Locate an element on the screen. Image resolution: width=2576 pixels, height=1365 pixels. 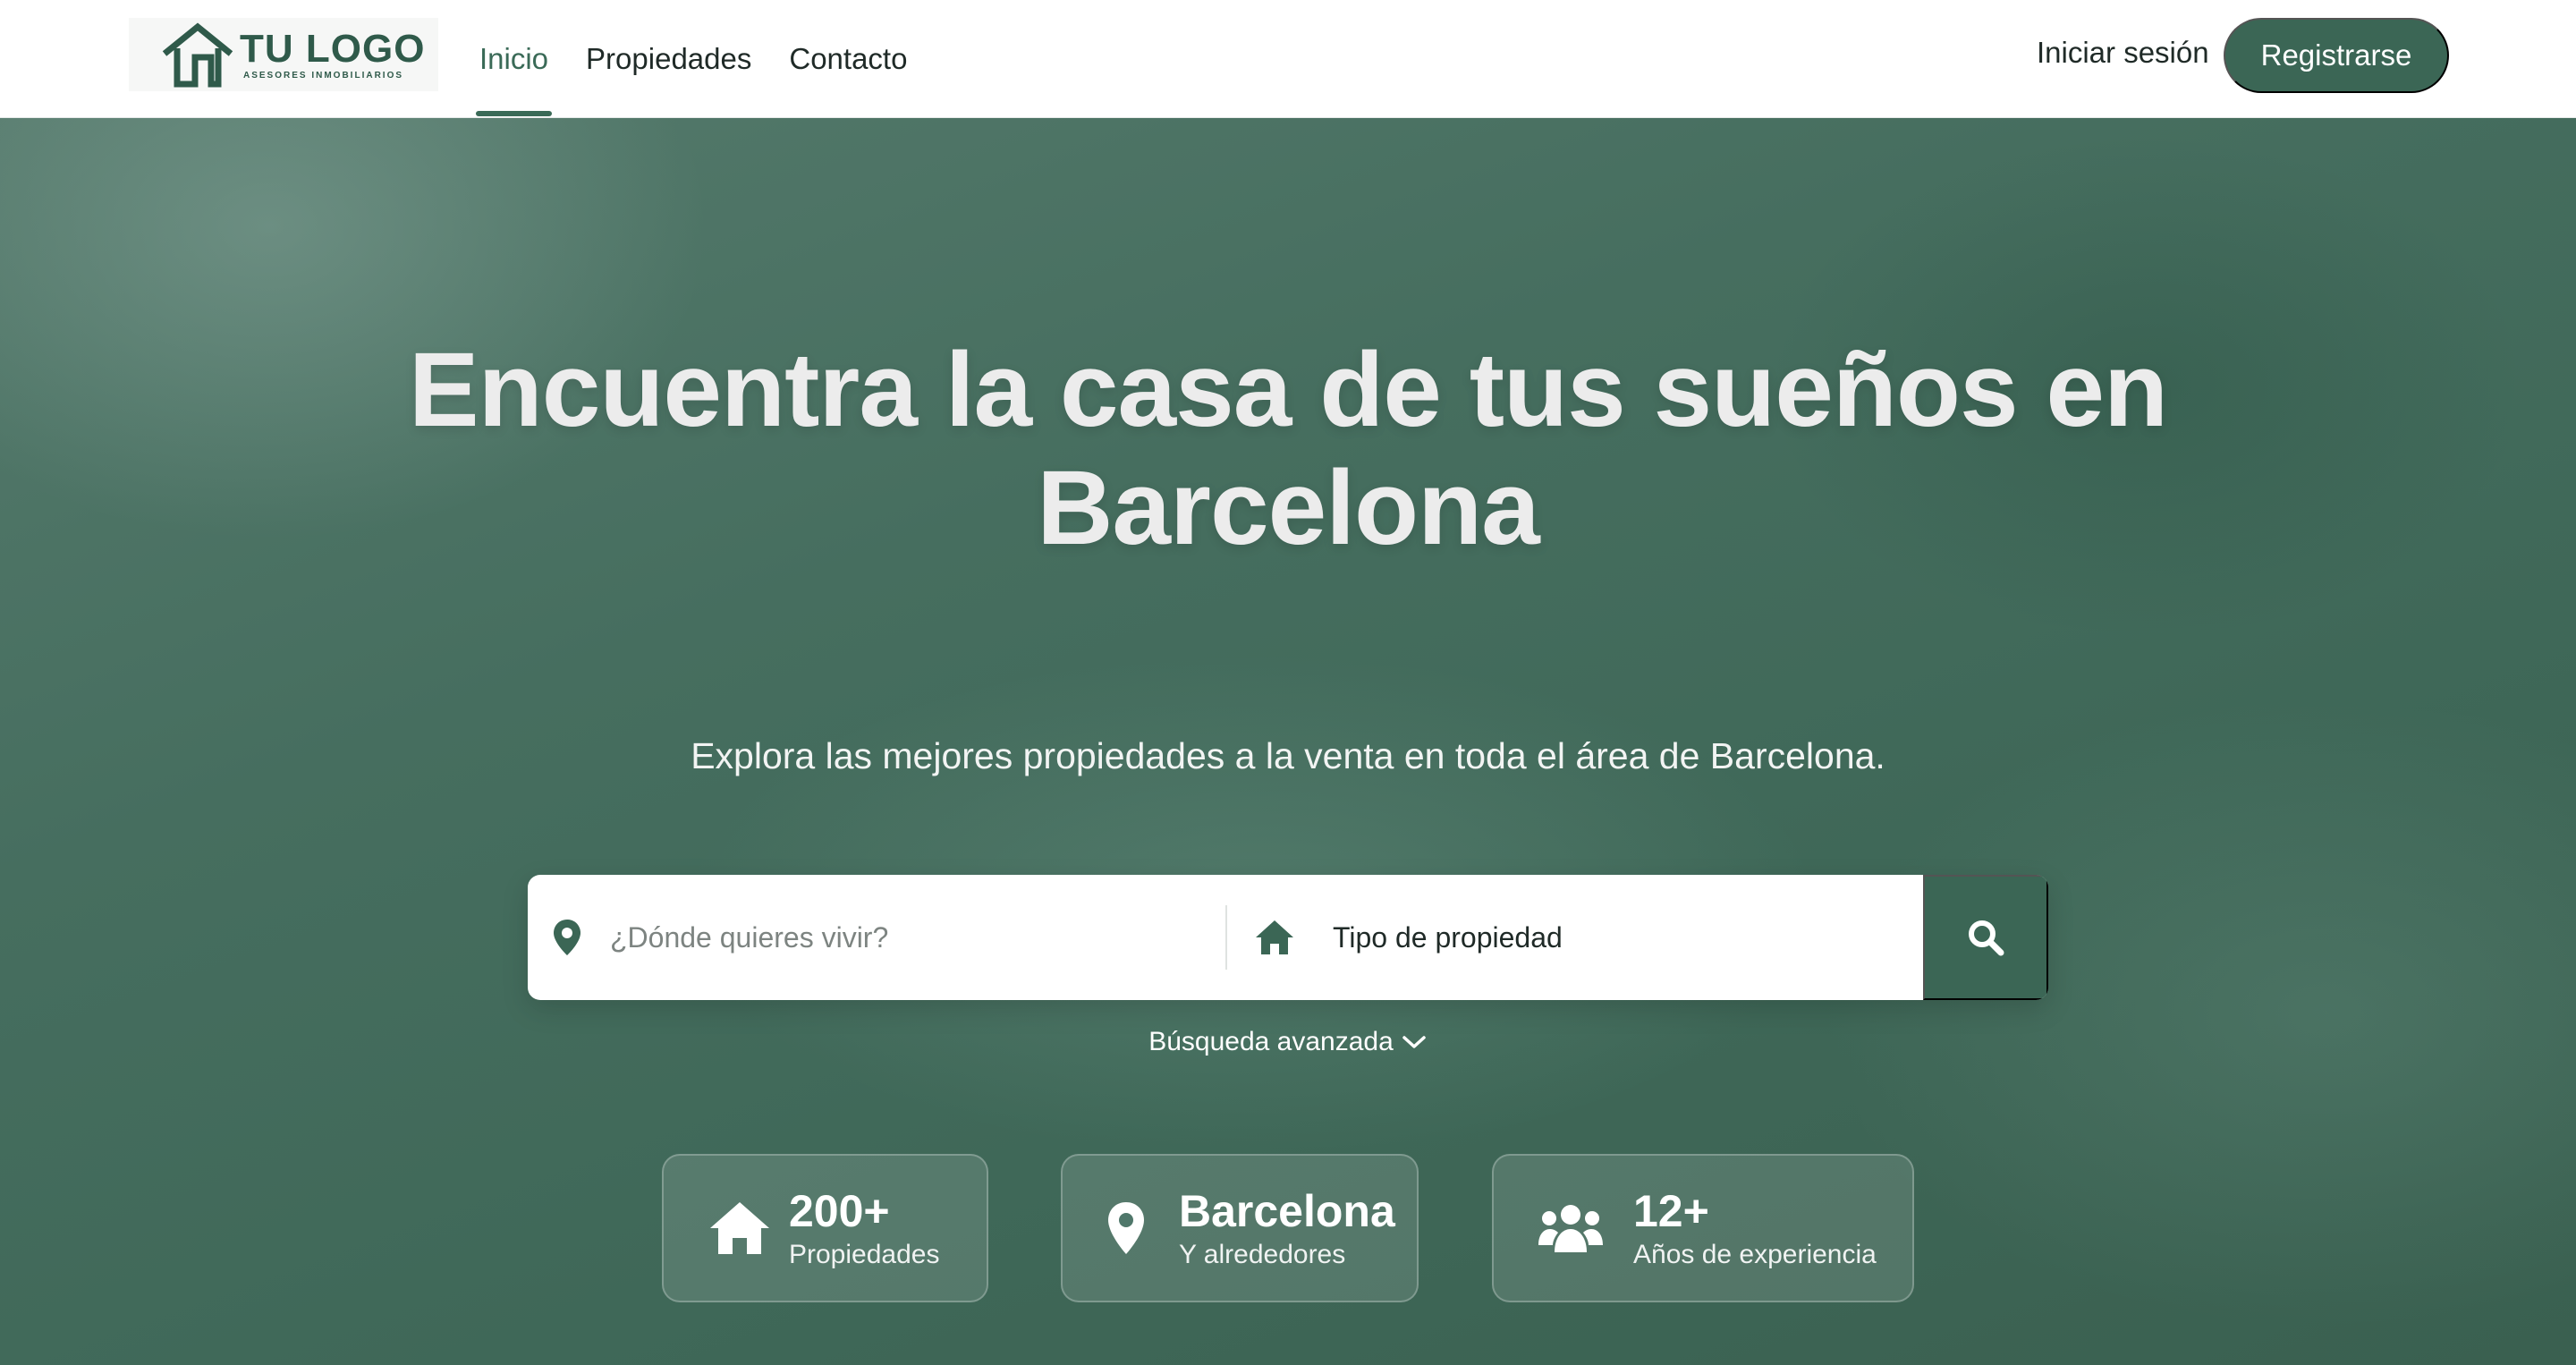
stat-label: Años de experiencia is located at coordinates (1755, 1254).